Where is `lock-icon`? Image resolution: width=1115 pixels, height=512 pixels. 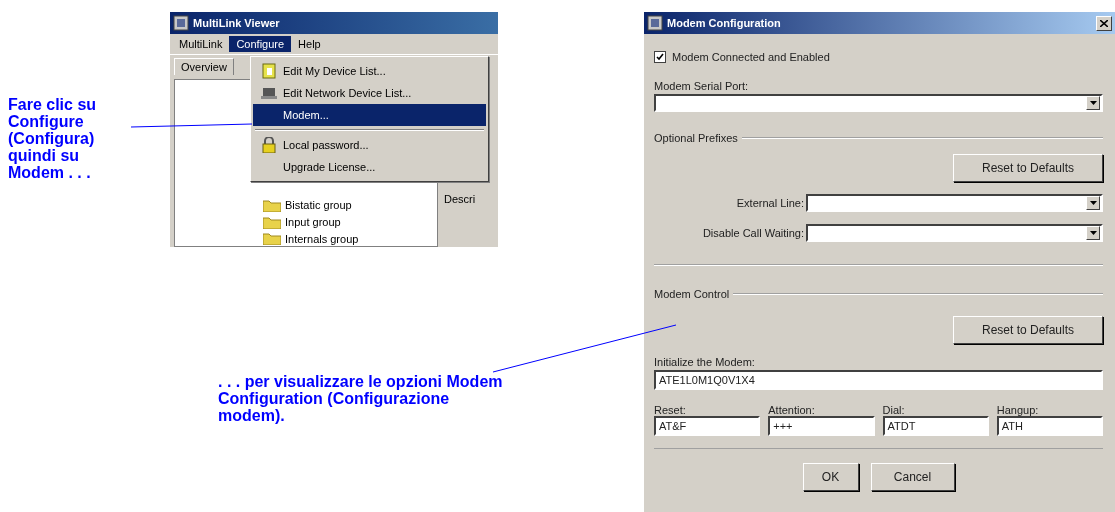 lock-icon is located at coordinates (269, 145).